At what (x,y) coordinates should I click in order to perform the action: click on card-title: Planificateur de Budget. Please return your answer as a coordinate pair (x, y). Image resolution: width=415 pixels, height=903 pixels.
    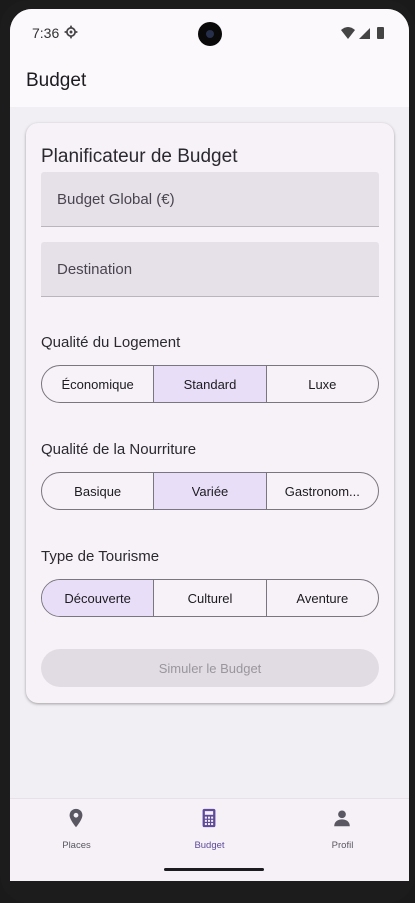
    Looking at the image, I should click on (139, 156).